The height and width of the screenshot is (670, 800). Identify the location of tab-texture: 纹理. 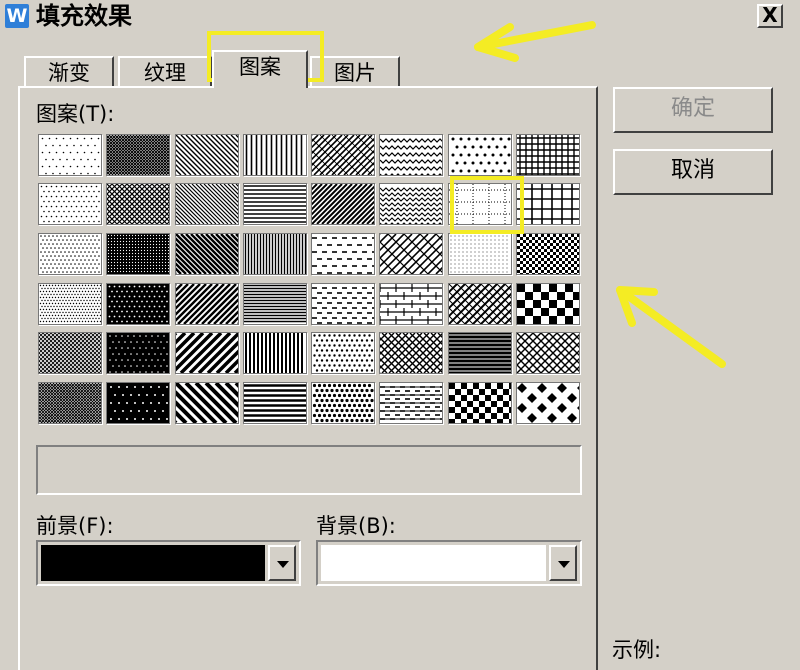
(165, 72).